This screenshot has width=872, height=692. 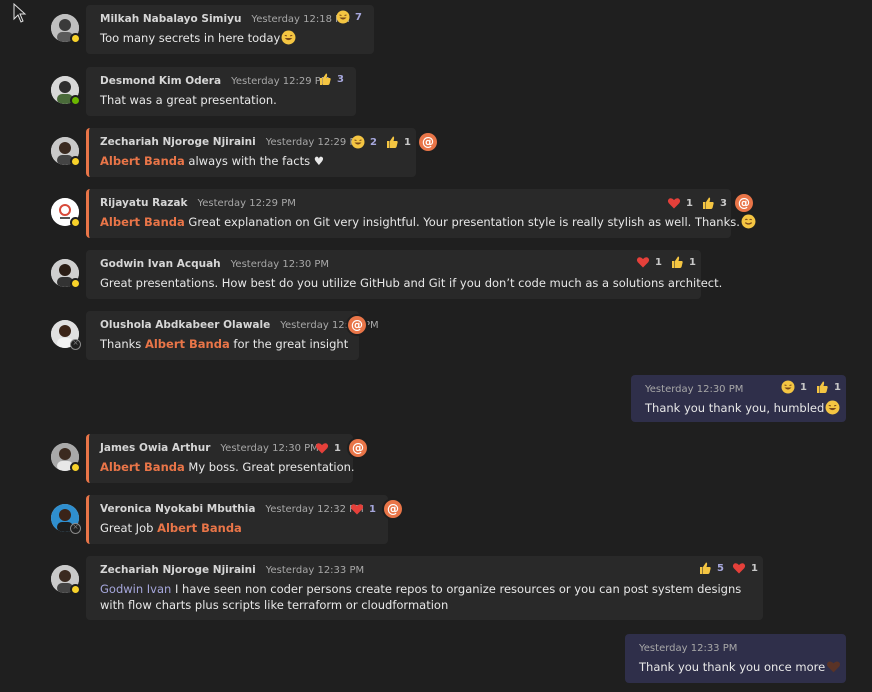 I want to click on reaction-laugh: 7, so click(x=349, y=17).